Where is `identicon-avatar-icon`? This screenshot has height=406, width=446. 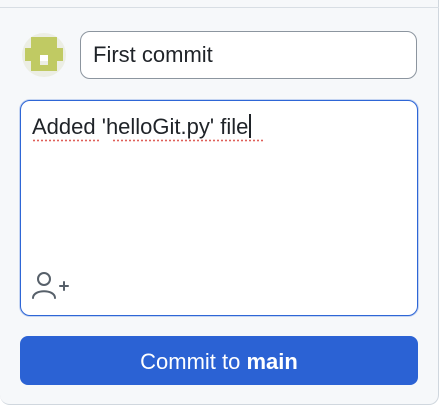
identicon-avatar-icon is located at coordinates (44, 54).